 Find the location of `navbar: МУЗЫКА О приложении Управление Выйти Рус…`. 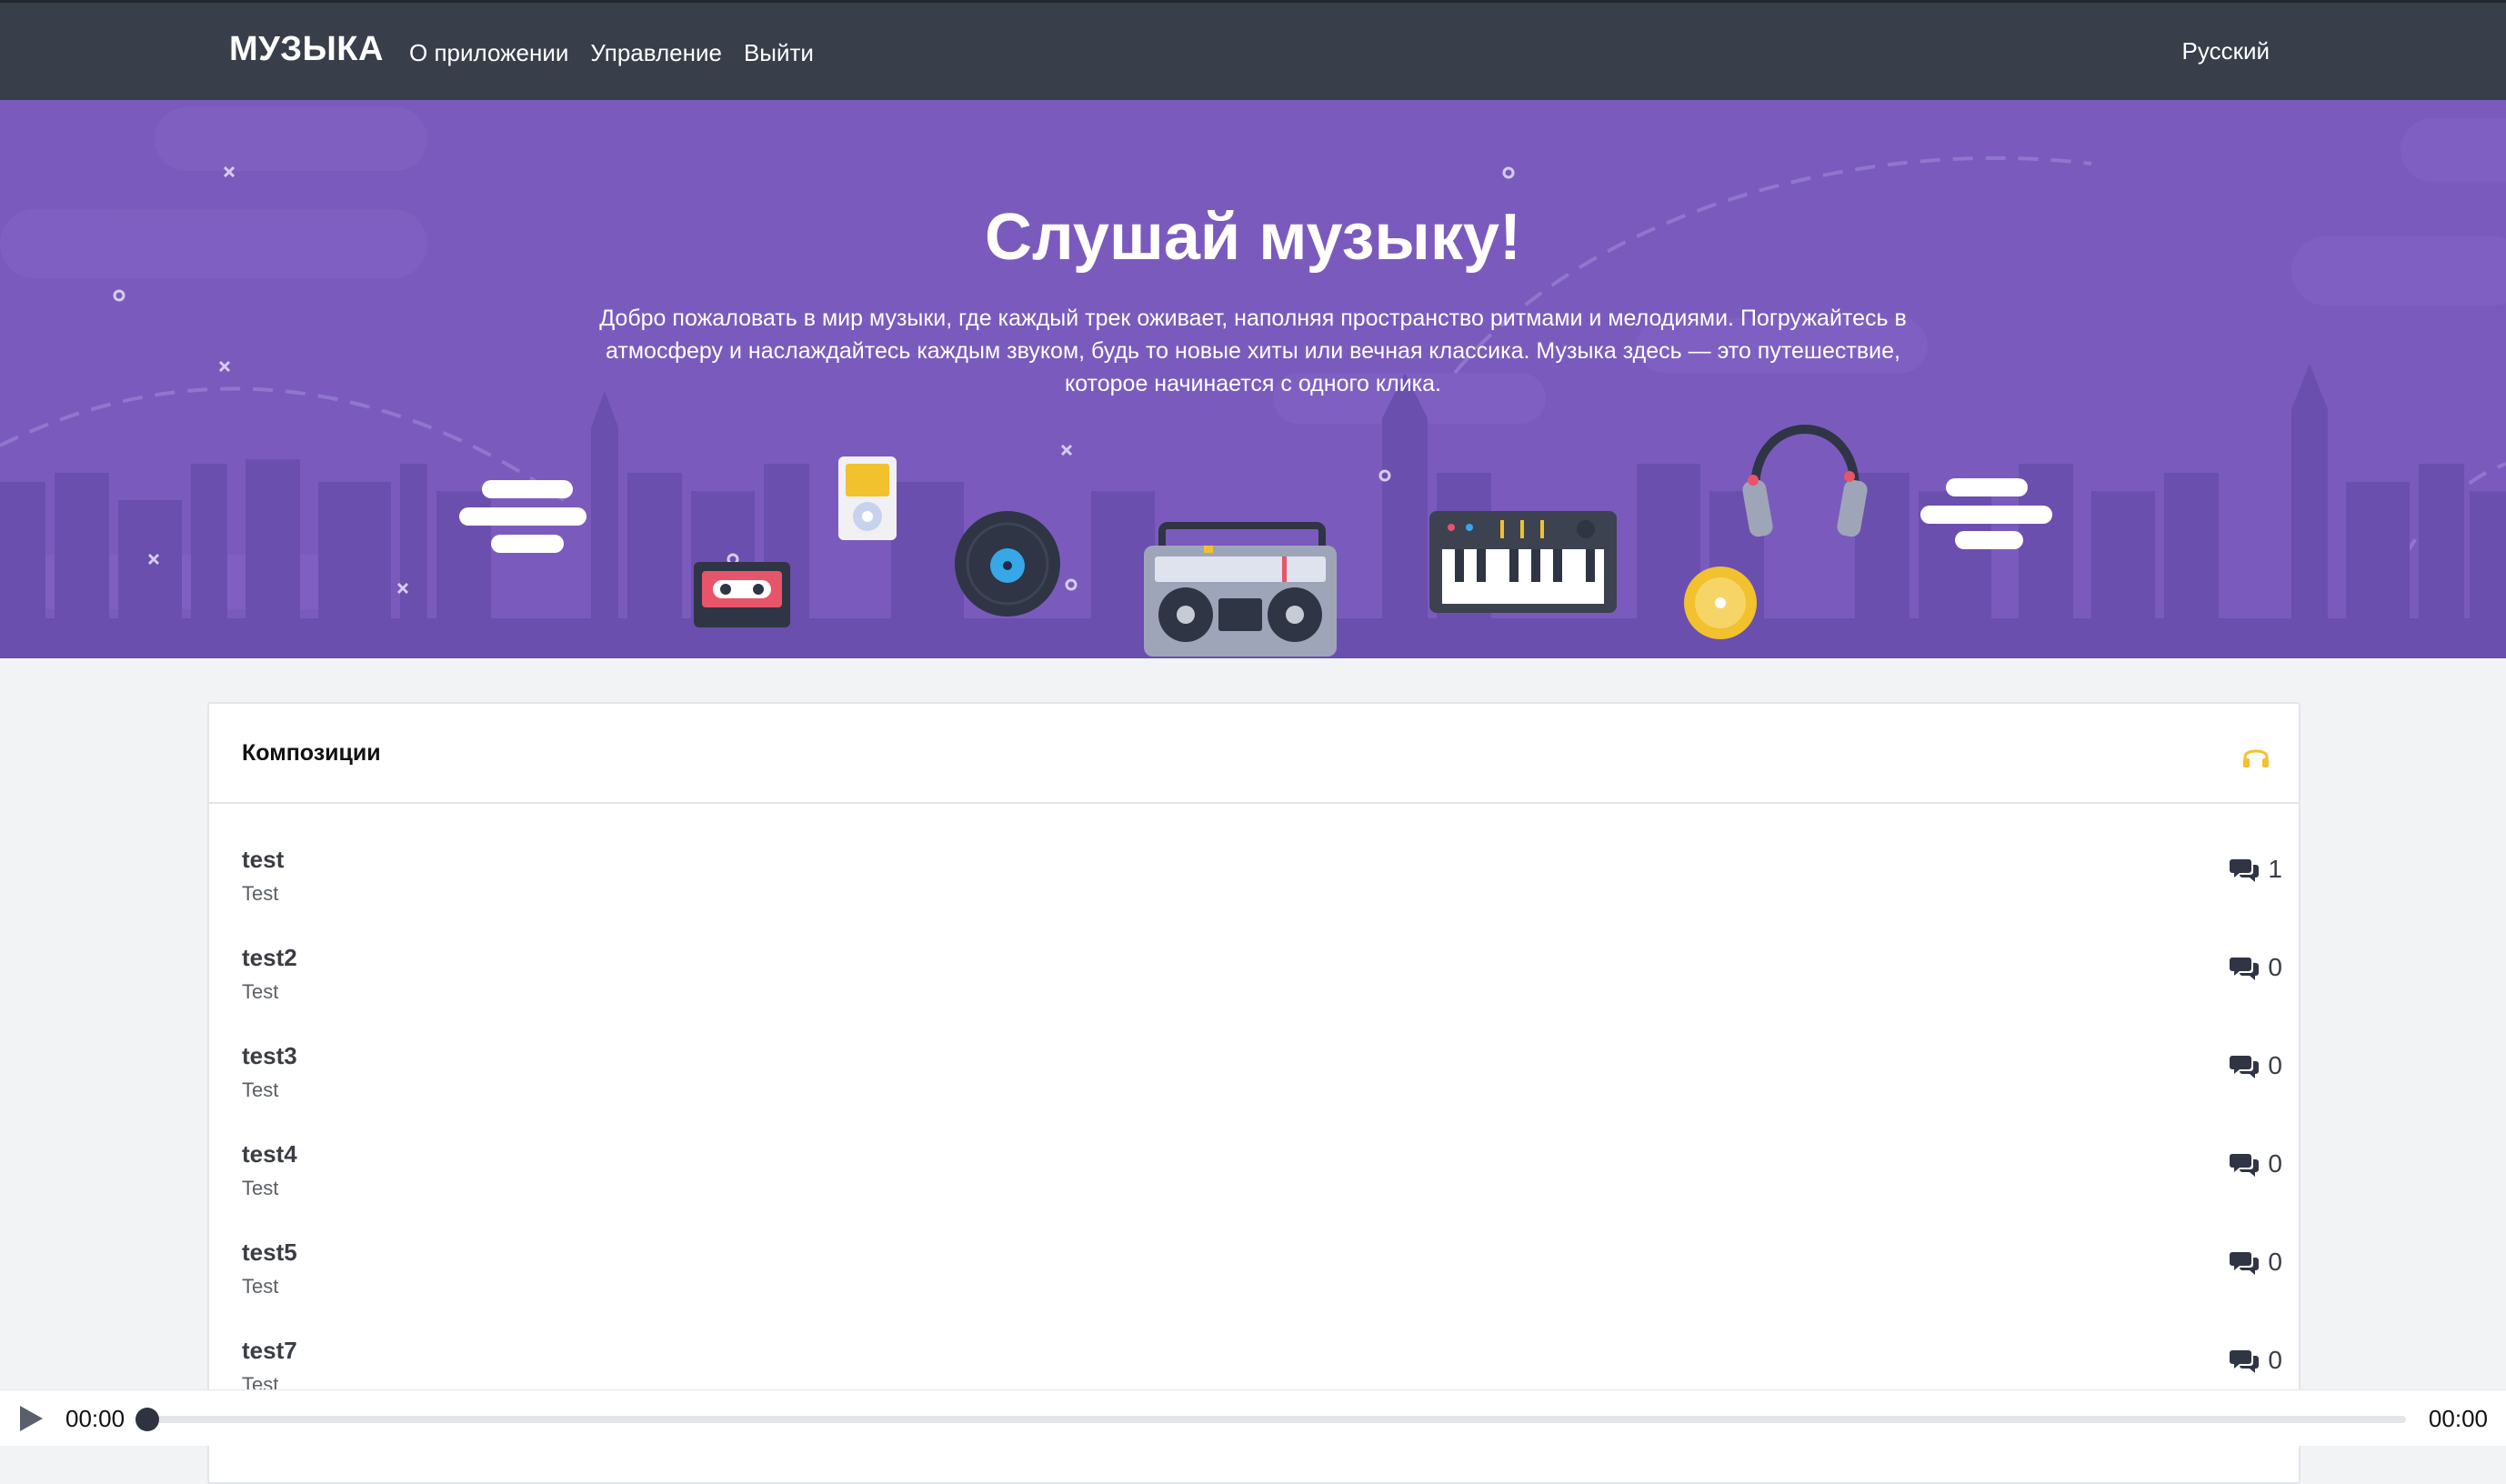

navbar: МУЗЫКА О приложении Управление Выйти Рус… is located at coordinates (1253, 50).